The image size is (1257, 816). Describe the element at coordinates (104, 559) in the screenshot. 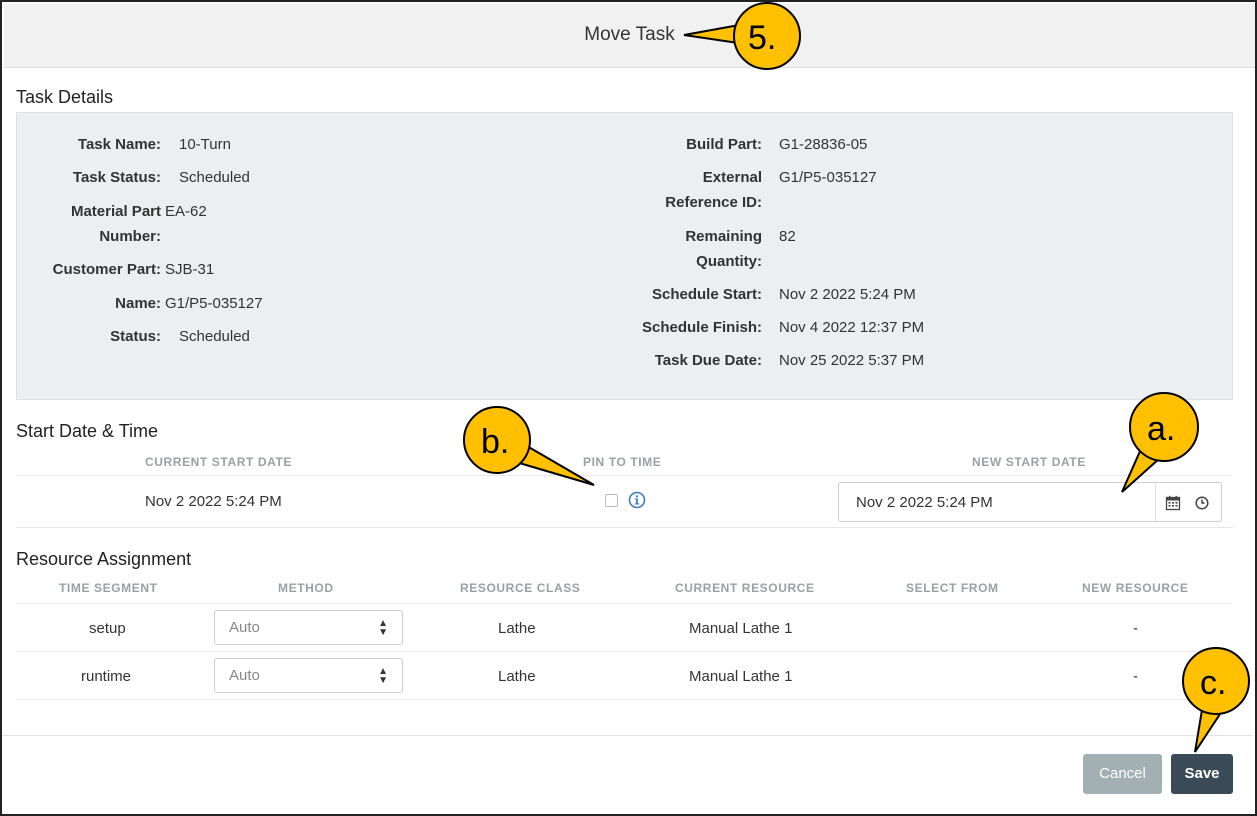

I see `resource-assignment-title: Resource Assignment` at that location.